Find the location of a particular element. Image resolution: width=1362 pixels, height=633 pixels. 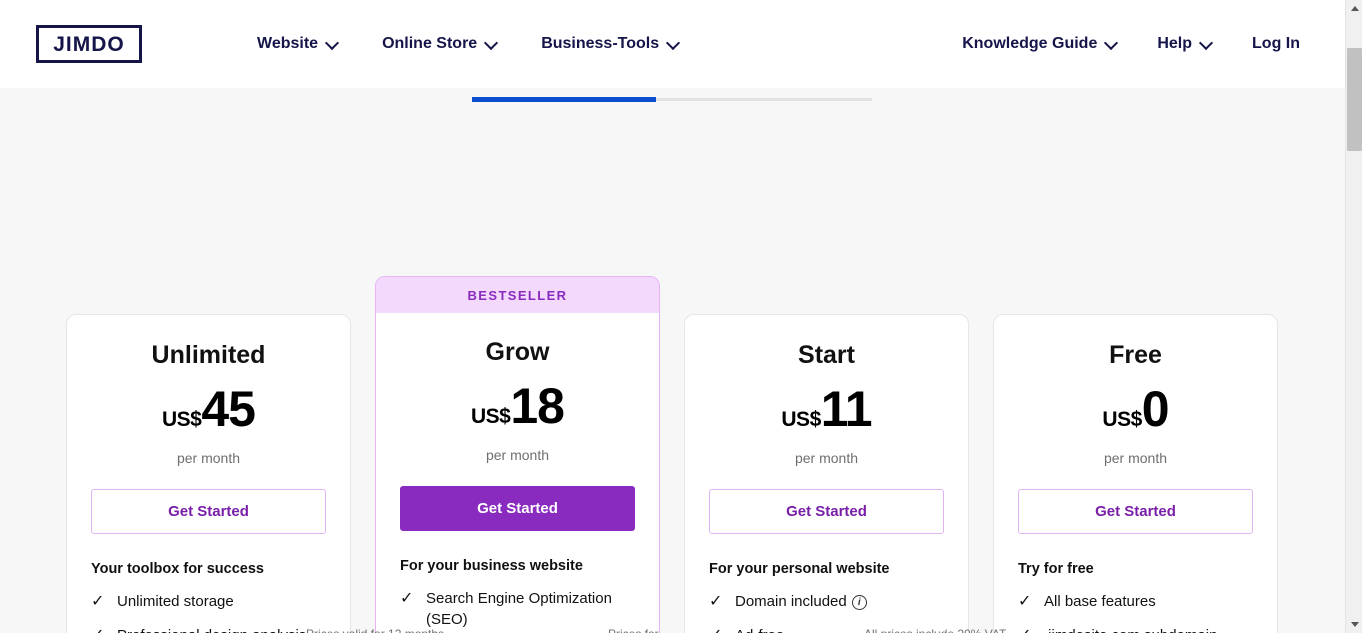

bestseller-badge: BESTSELLER is located at coordinates (517, 295).